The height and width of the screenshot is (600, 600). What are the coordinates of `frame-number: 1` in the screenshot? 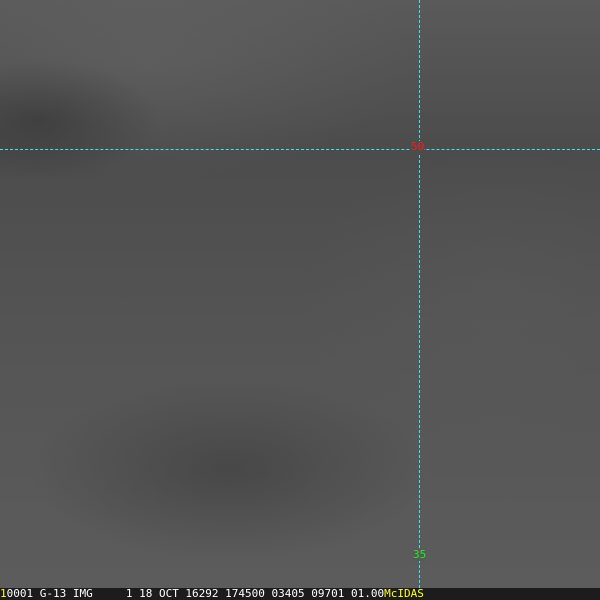 It's located at (3, 593).